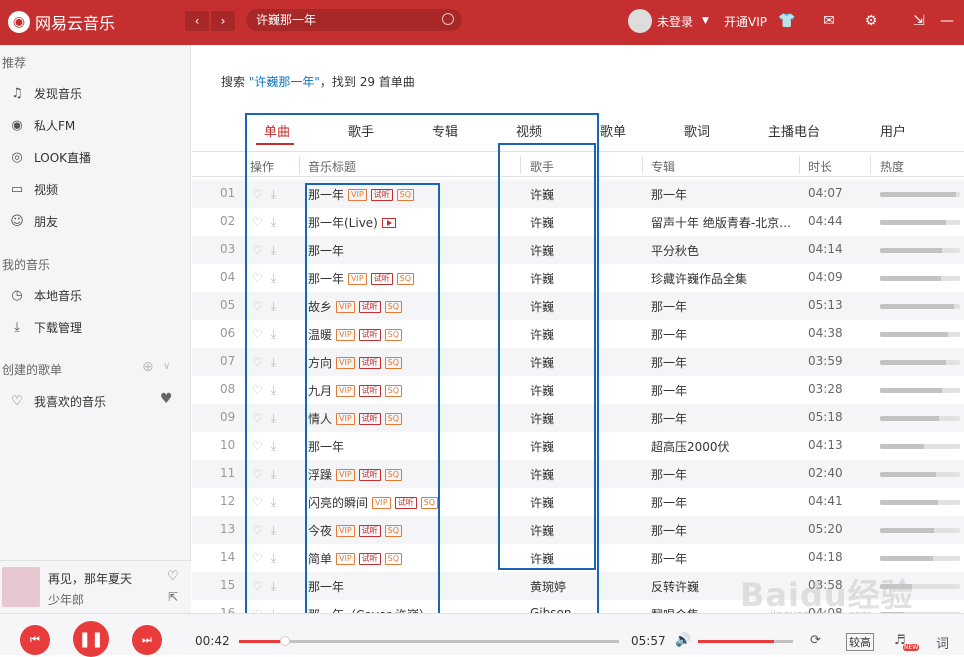 The height and width of the screenshot is (657, 964). I want to click on song-title: 故乡 VIP 试听 SQ, so click(355, 306).